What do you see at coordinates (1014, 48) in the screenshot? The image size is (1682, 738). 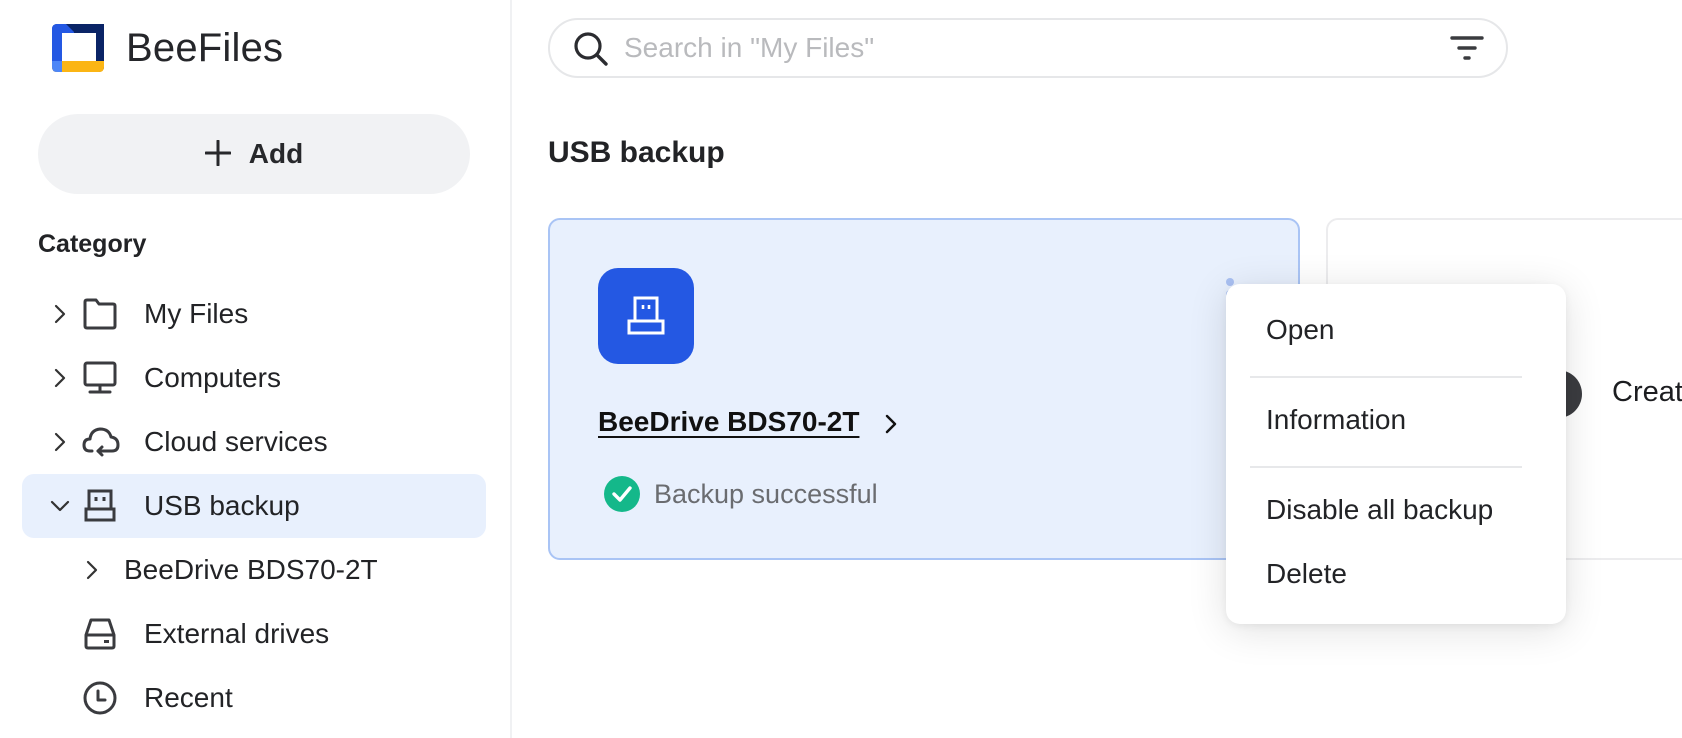 I see `search-input` at bounding box center [1014, 48].